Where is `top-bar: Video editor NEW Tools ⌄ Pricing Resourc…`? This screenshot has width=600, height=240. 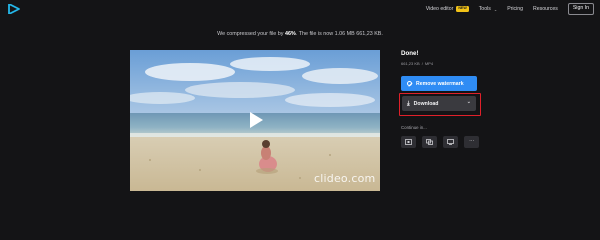
top-bar: Video editor NEW Tools ⌄ Pricing Resourc… is located at coordinates (300, 9).